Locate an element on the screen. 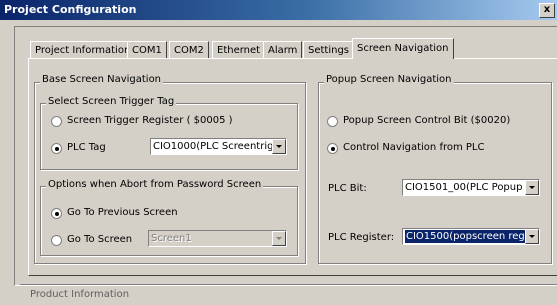 Image resolution: width=557 pixels, height=305 pixels. plc-bit-label: PLC Bit: is located at coordinates (347, 188).